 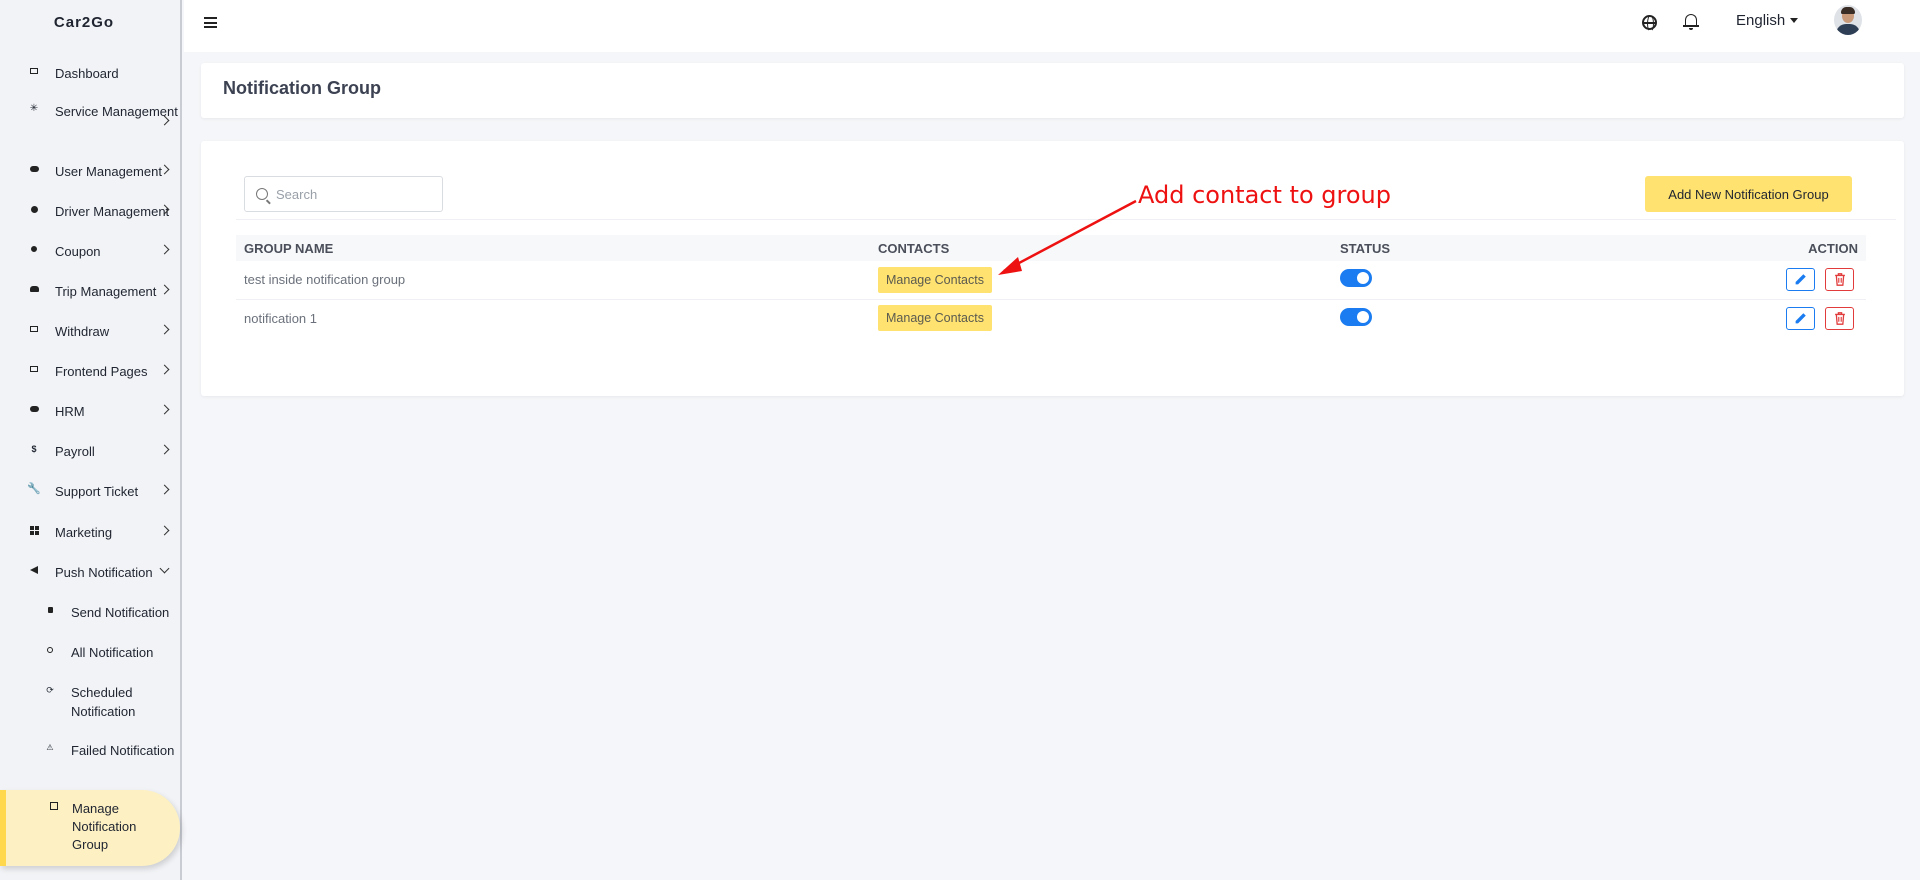 I want to click on caret-down-icon, so click(x=1794, y=20).